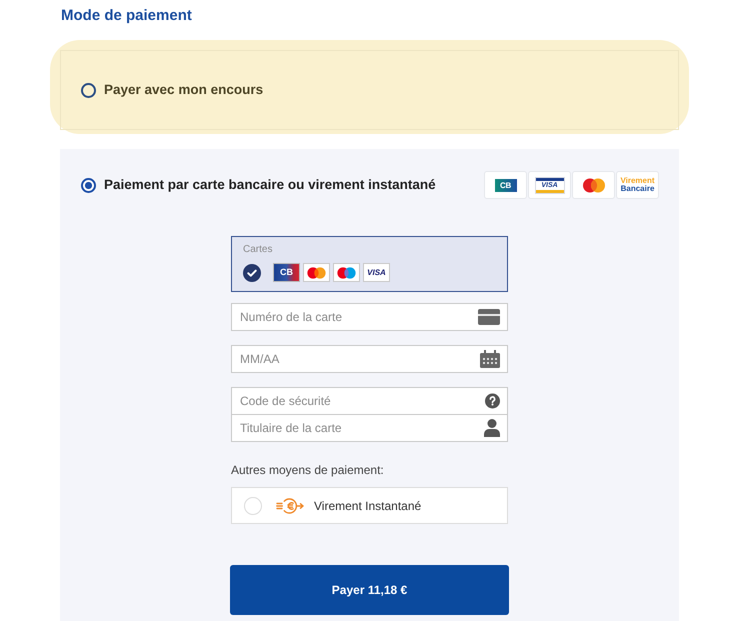 This screenshot has height=621, width=733. Describe the element at coordinates (290, 505) in the screenshot. I see `euro-transfer-icon` at that location.